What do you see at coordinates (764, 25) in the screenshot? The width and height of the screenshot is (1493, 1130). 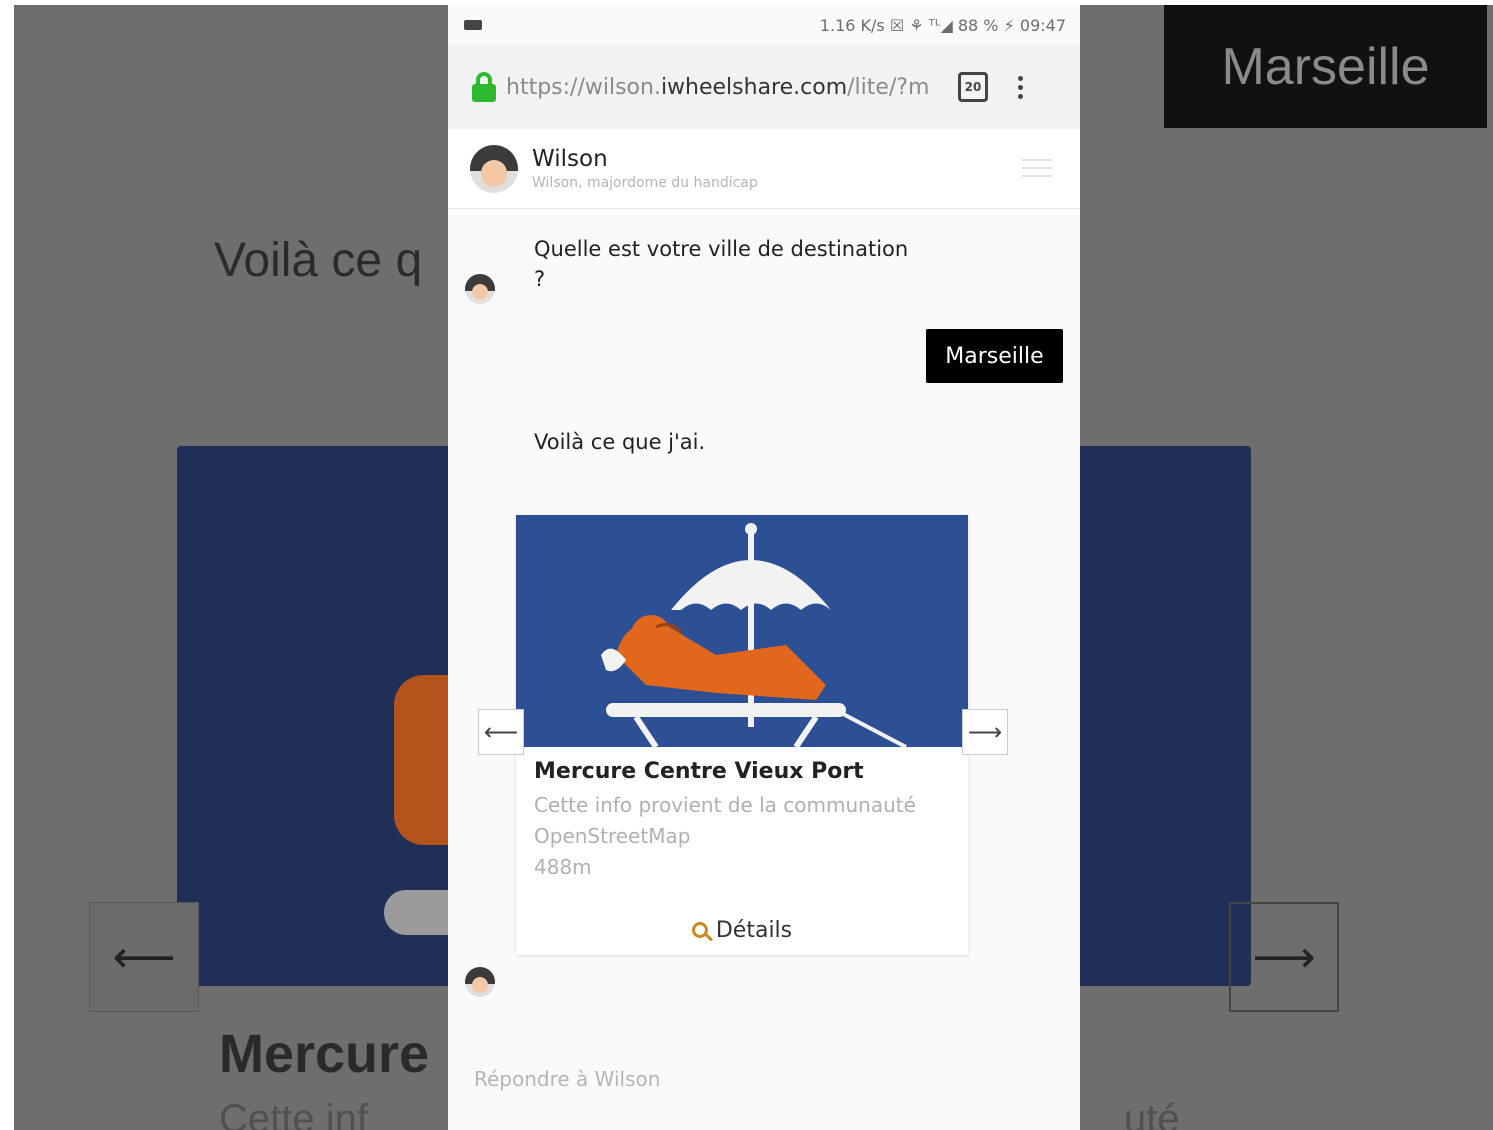 I see `status-bar: 1.16 K/s ☒ ⚘ ᵀᴸ◢ 88 % ⚡ 09:47` at bounding box center [764, 25].